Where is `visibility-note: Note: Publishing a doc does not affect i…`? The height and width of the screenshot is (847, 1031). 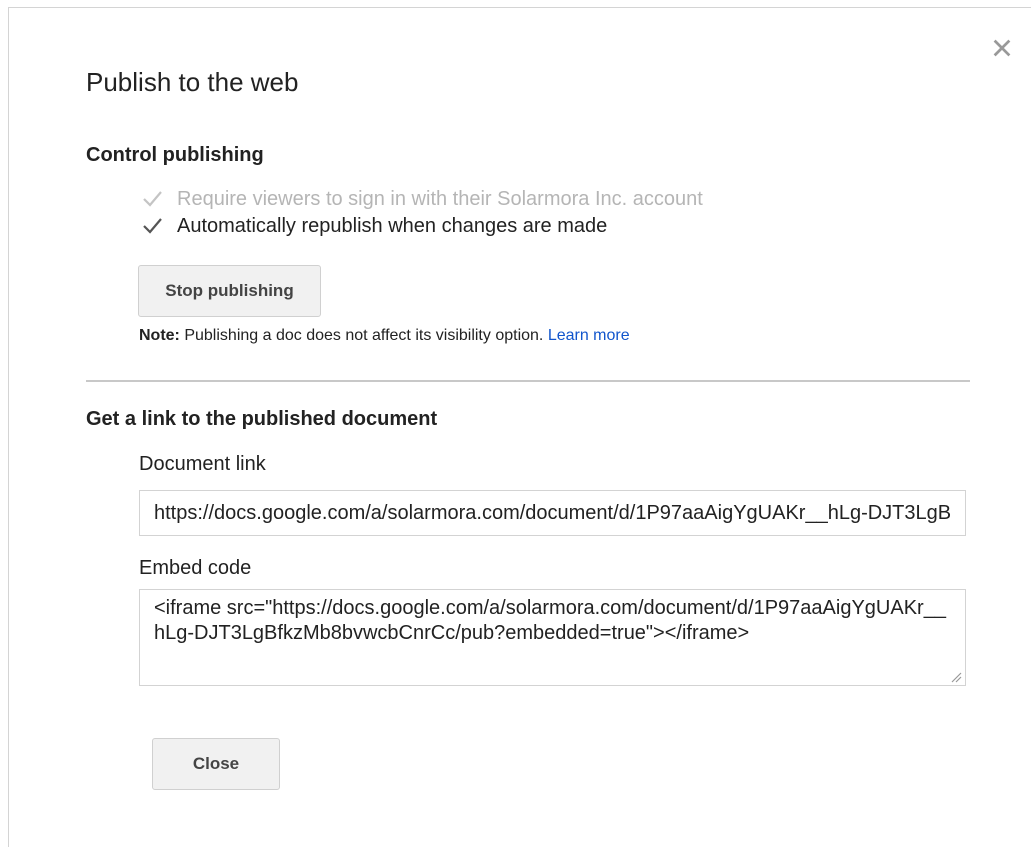
visibility-note: Note: Publishing a doc does not affect i… is located at coordinates (384, 336).